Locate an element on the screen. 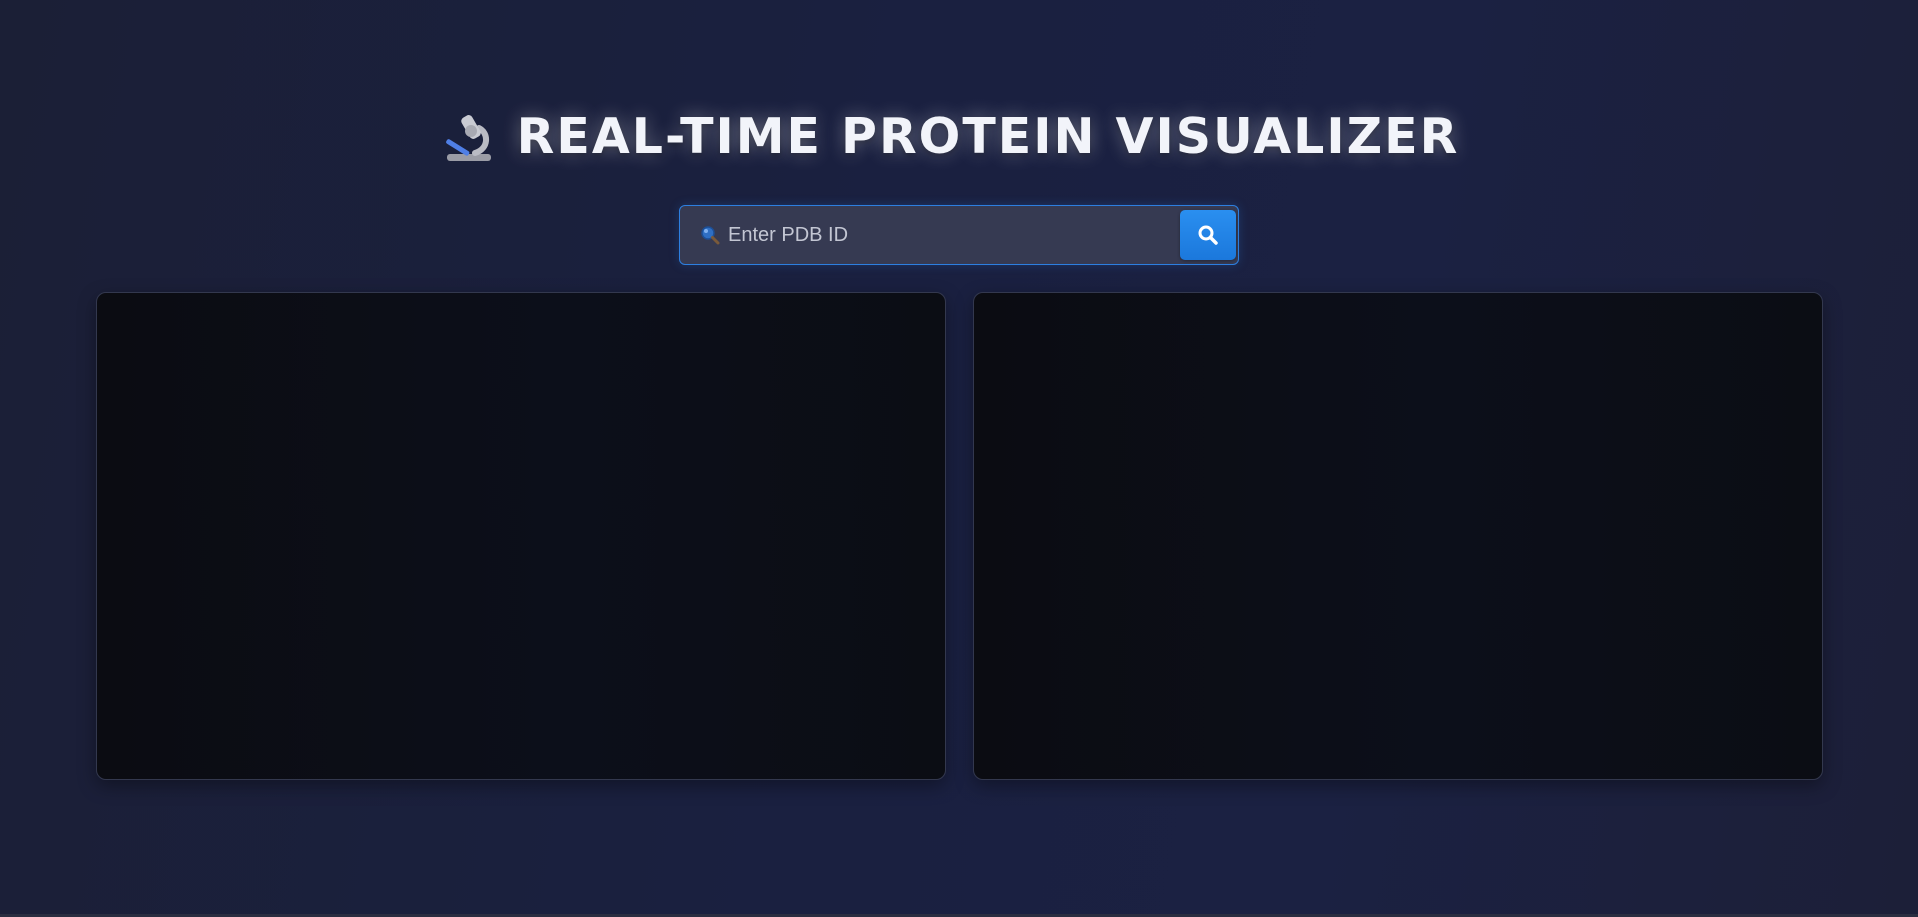  magnifier-icon is located at coordinates (710, 235).